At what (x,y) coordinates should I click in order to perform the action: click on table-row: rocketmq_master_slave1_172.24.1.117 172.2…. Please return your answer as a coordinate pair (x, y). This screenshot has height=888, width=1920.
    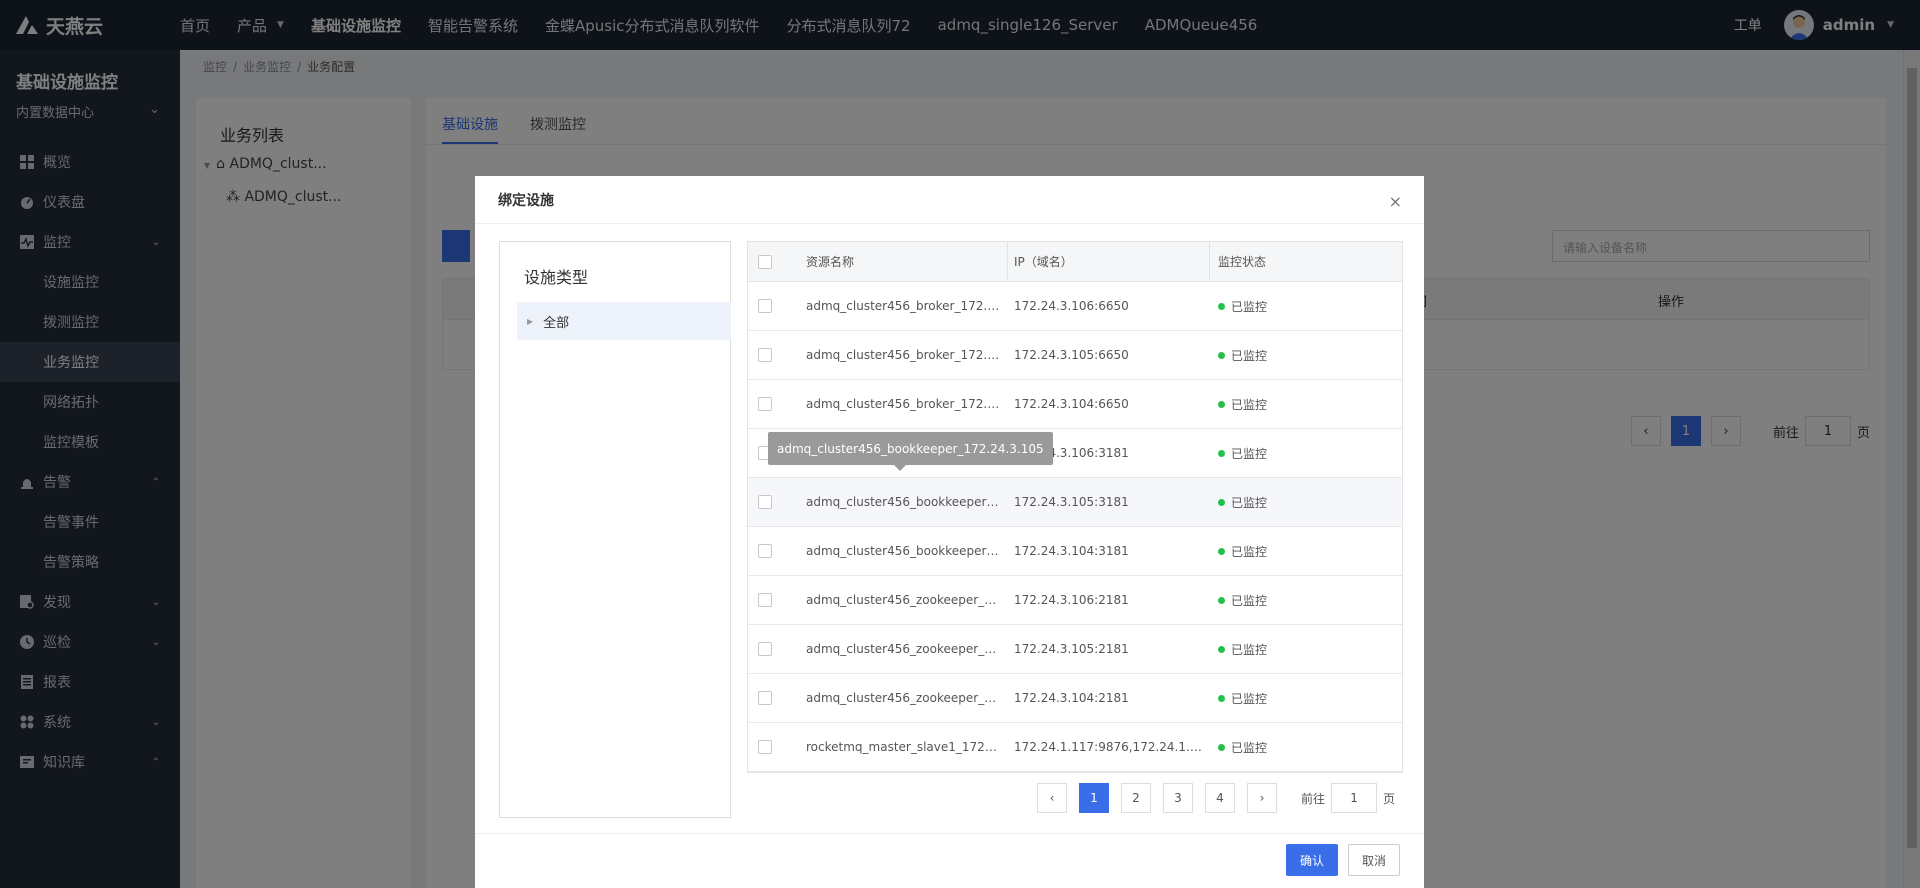
    Looking at the image, I should click on (1075, 747).